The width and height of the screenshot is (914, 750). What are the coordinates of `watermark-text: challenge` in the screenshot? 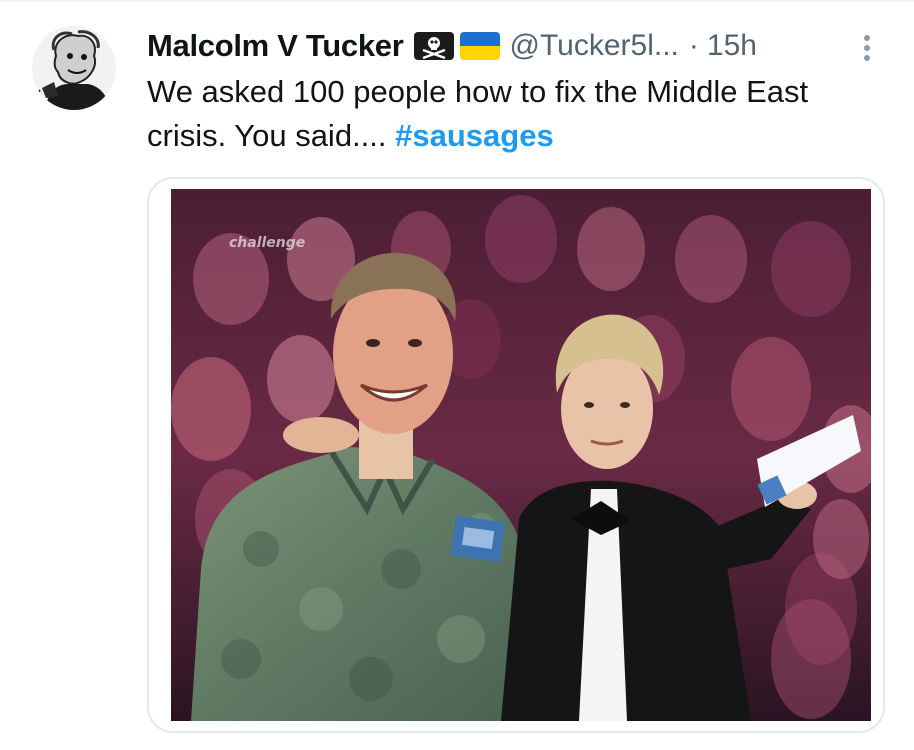 It's located at (267, 243).